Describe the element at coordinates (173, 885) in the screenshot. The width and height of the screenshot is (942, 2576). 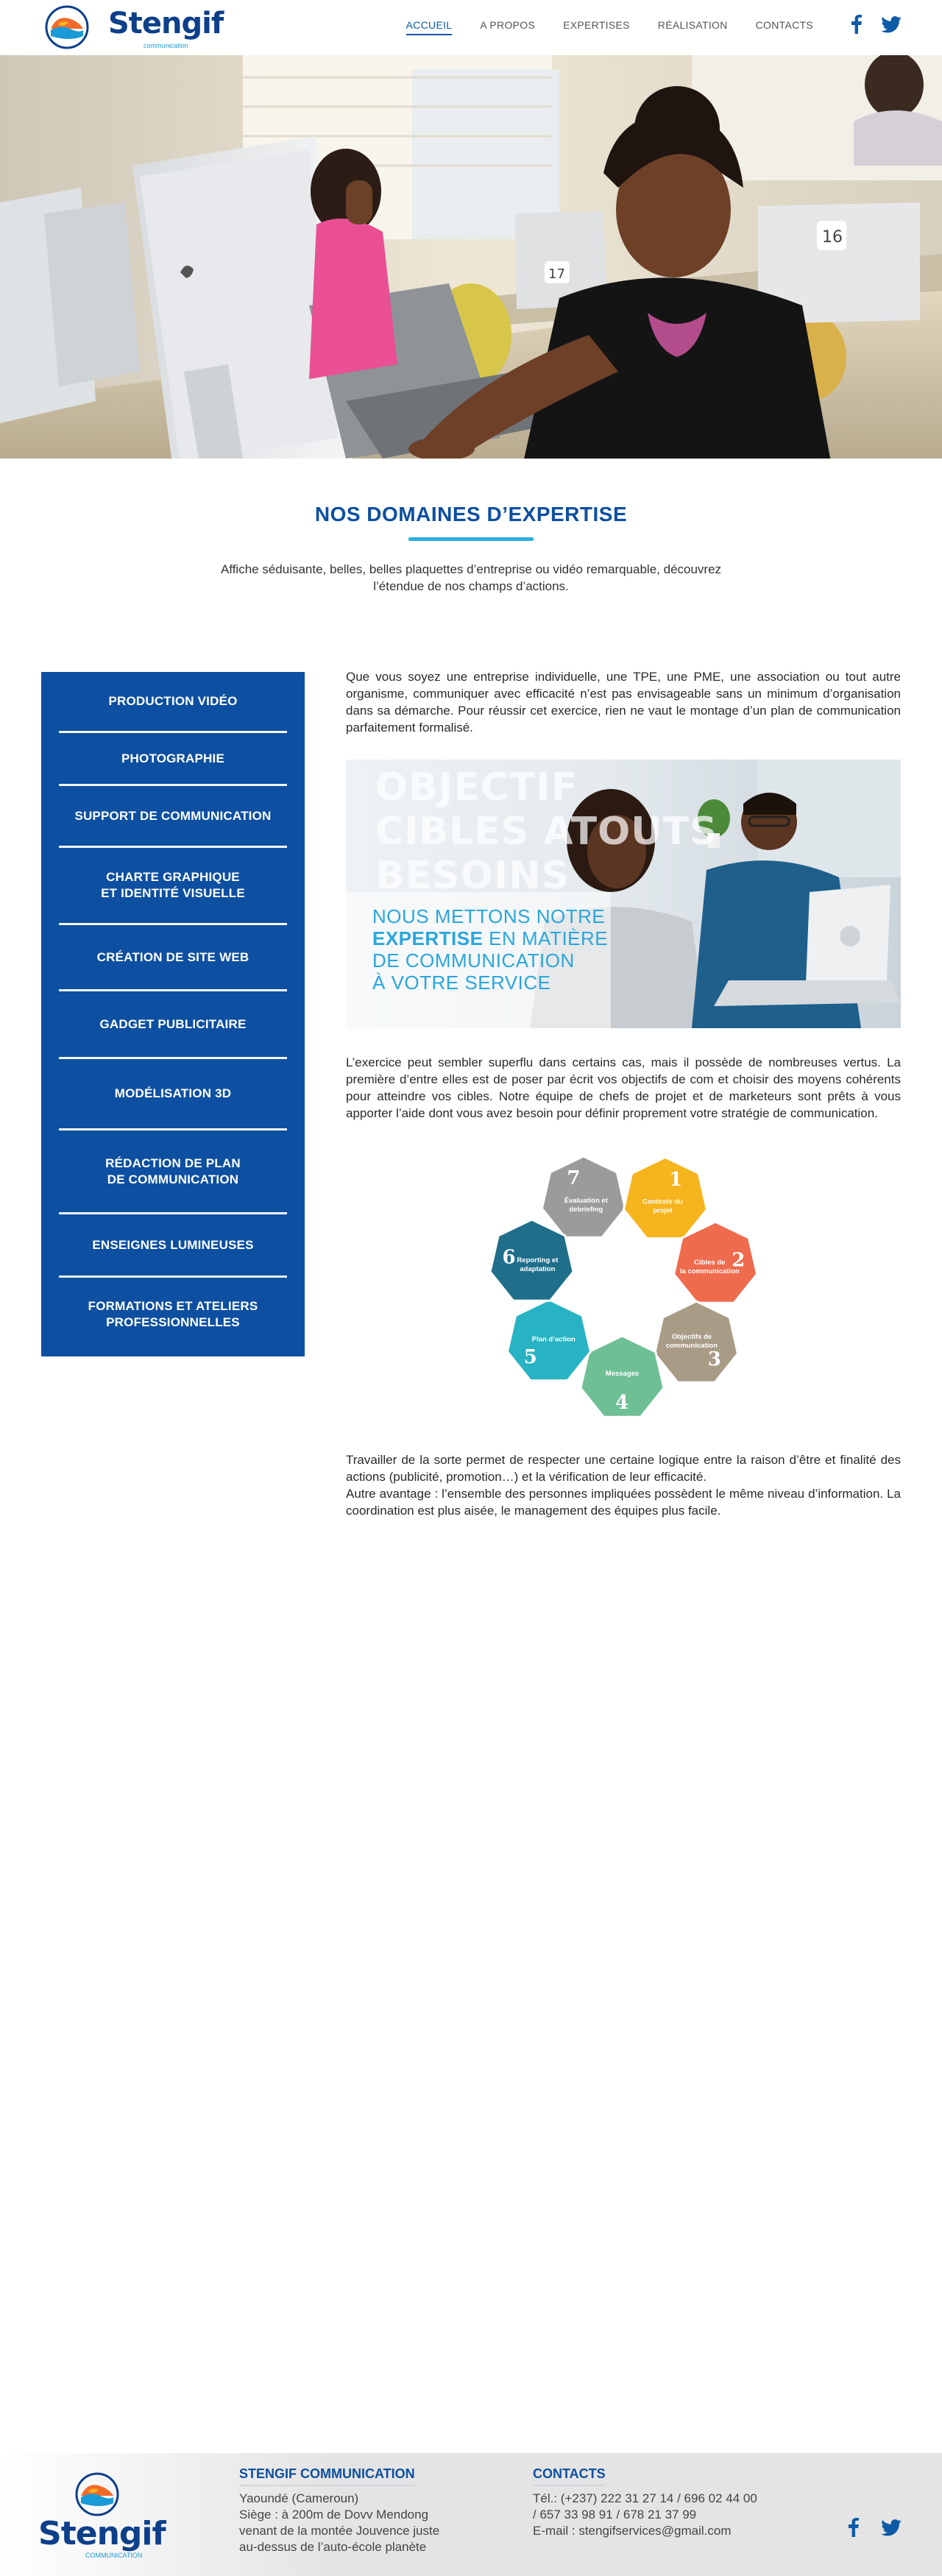
I see `sidebar-item-charte-graphique: CHARTE GRAPHIQUE ET IDENTITÉ VISUELLE` at that location.